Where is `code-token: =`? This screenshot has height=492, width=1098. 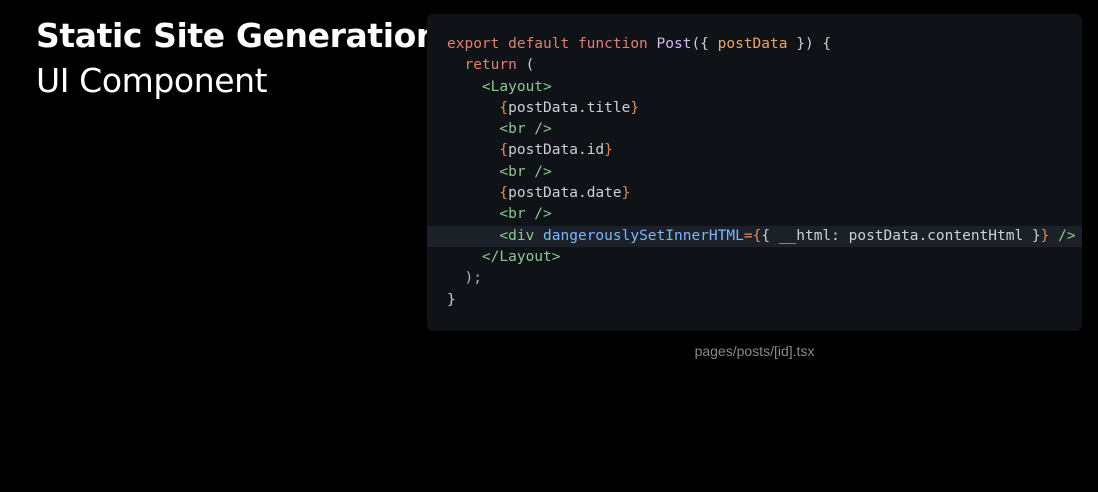 code-token: = is located at coordinates (748, 235).